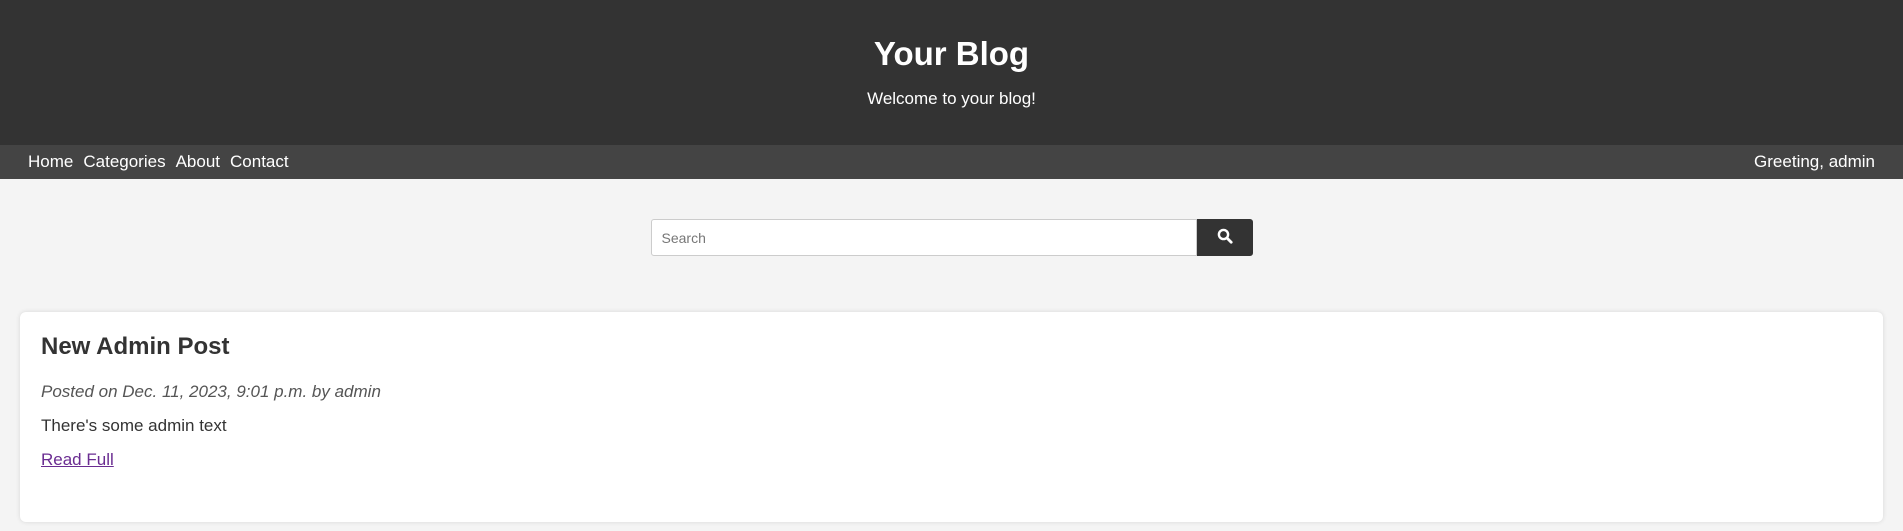 Image resolution: width=1903 pixels, height=531 pixels. I want to click on site-tagline: Welcome to your blog!, so click(951, 98).